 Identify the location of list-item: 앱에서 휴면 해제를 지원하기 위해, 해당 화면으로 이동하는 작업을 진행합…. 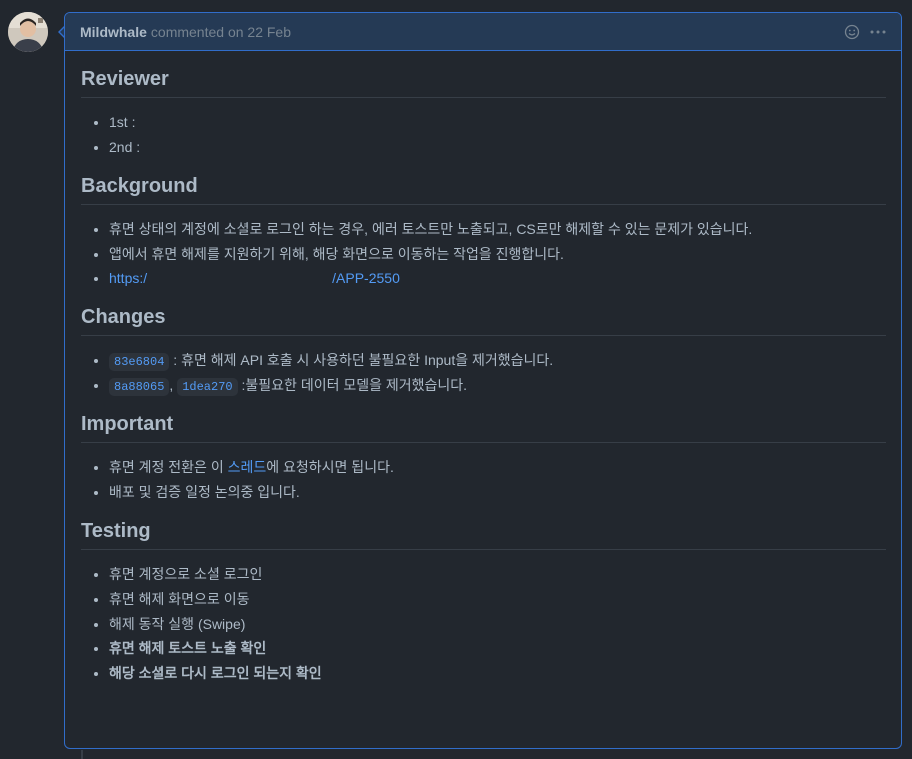
(497, 254).